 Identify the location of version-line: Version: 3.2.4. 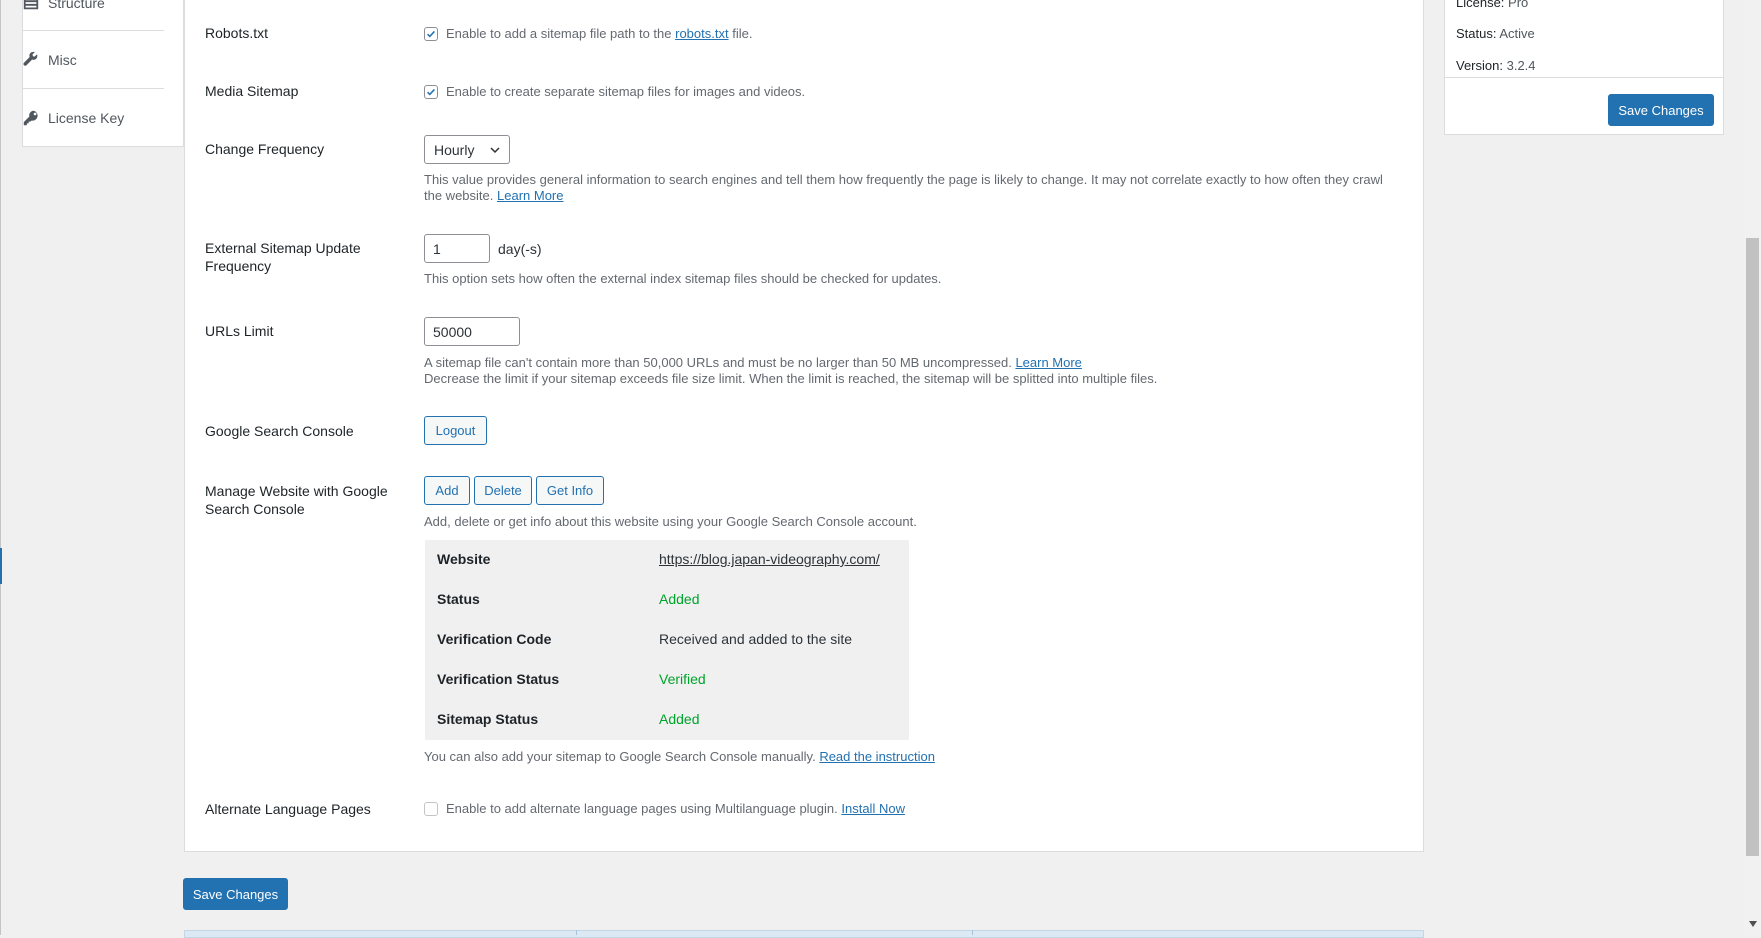
(1496, 65).